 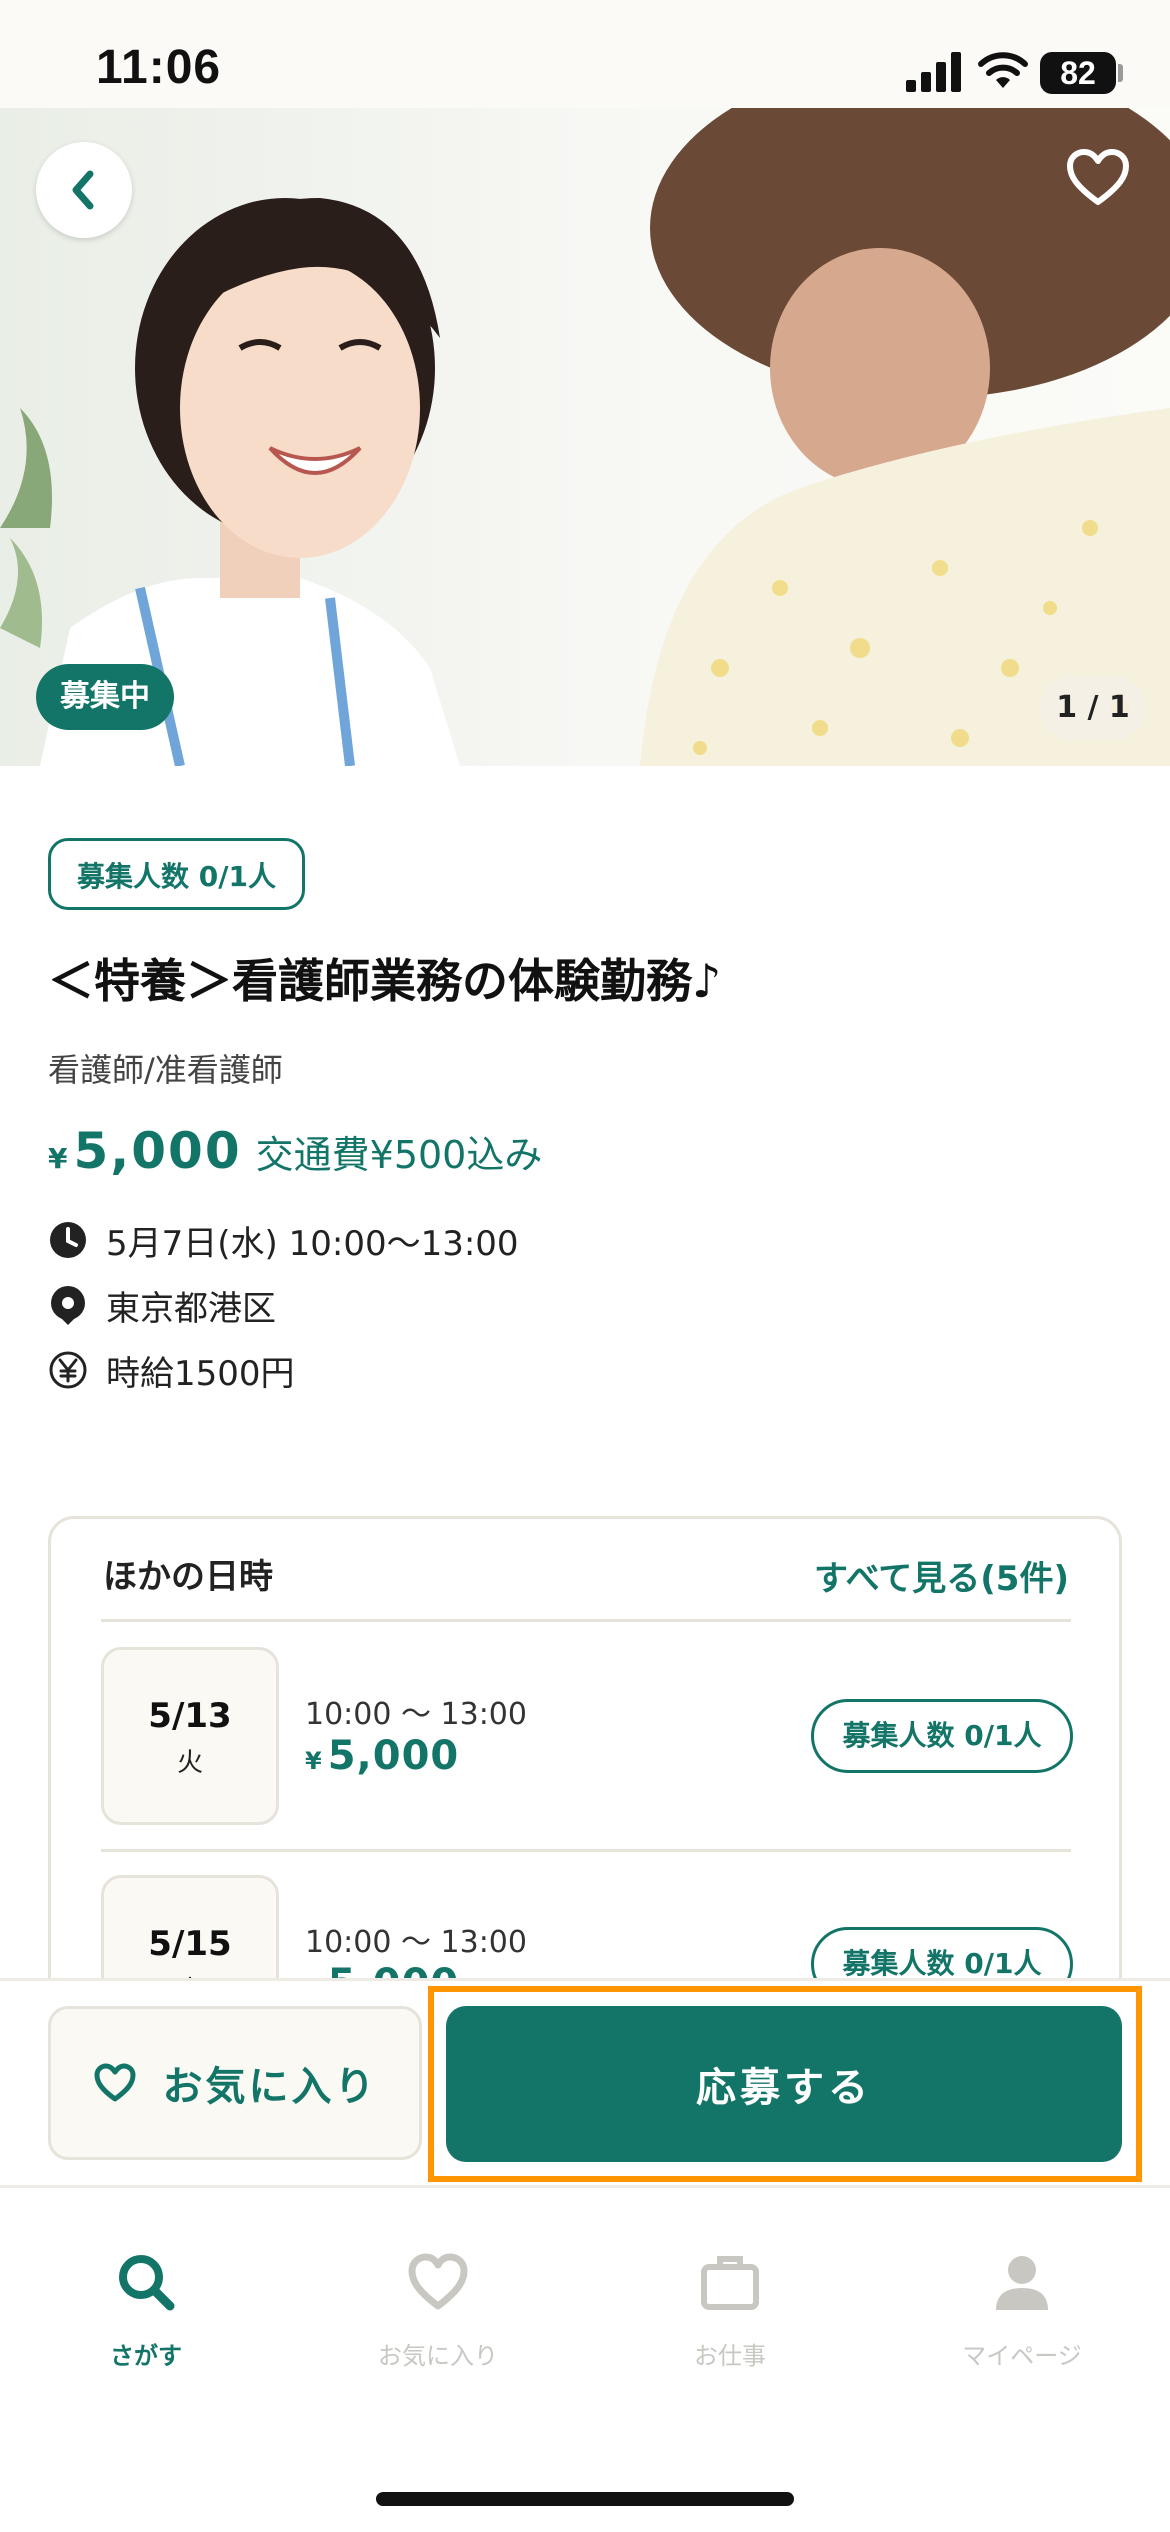 What do you see at coordinates (68, 1240) in the screenshot?
I see `clock-icon` at bounding box center [68, 1240].